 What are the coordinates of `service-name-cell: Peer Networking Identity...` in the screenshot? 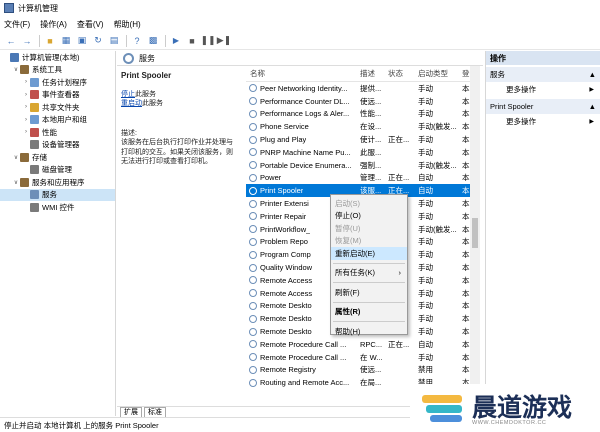 It's located at (301, 88).